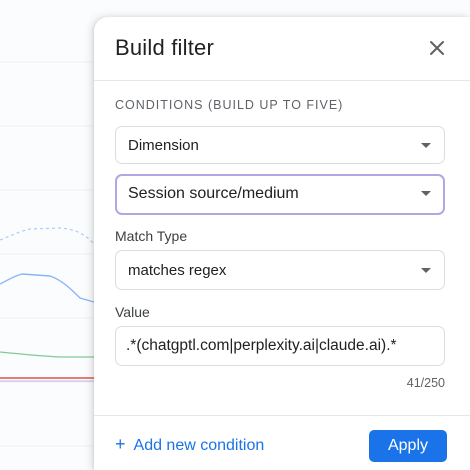 The image size is (470, 470). I want to click on dimension-value-select-value: Session source/medium, so click(213, 193).